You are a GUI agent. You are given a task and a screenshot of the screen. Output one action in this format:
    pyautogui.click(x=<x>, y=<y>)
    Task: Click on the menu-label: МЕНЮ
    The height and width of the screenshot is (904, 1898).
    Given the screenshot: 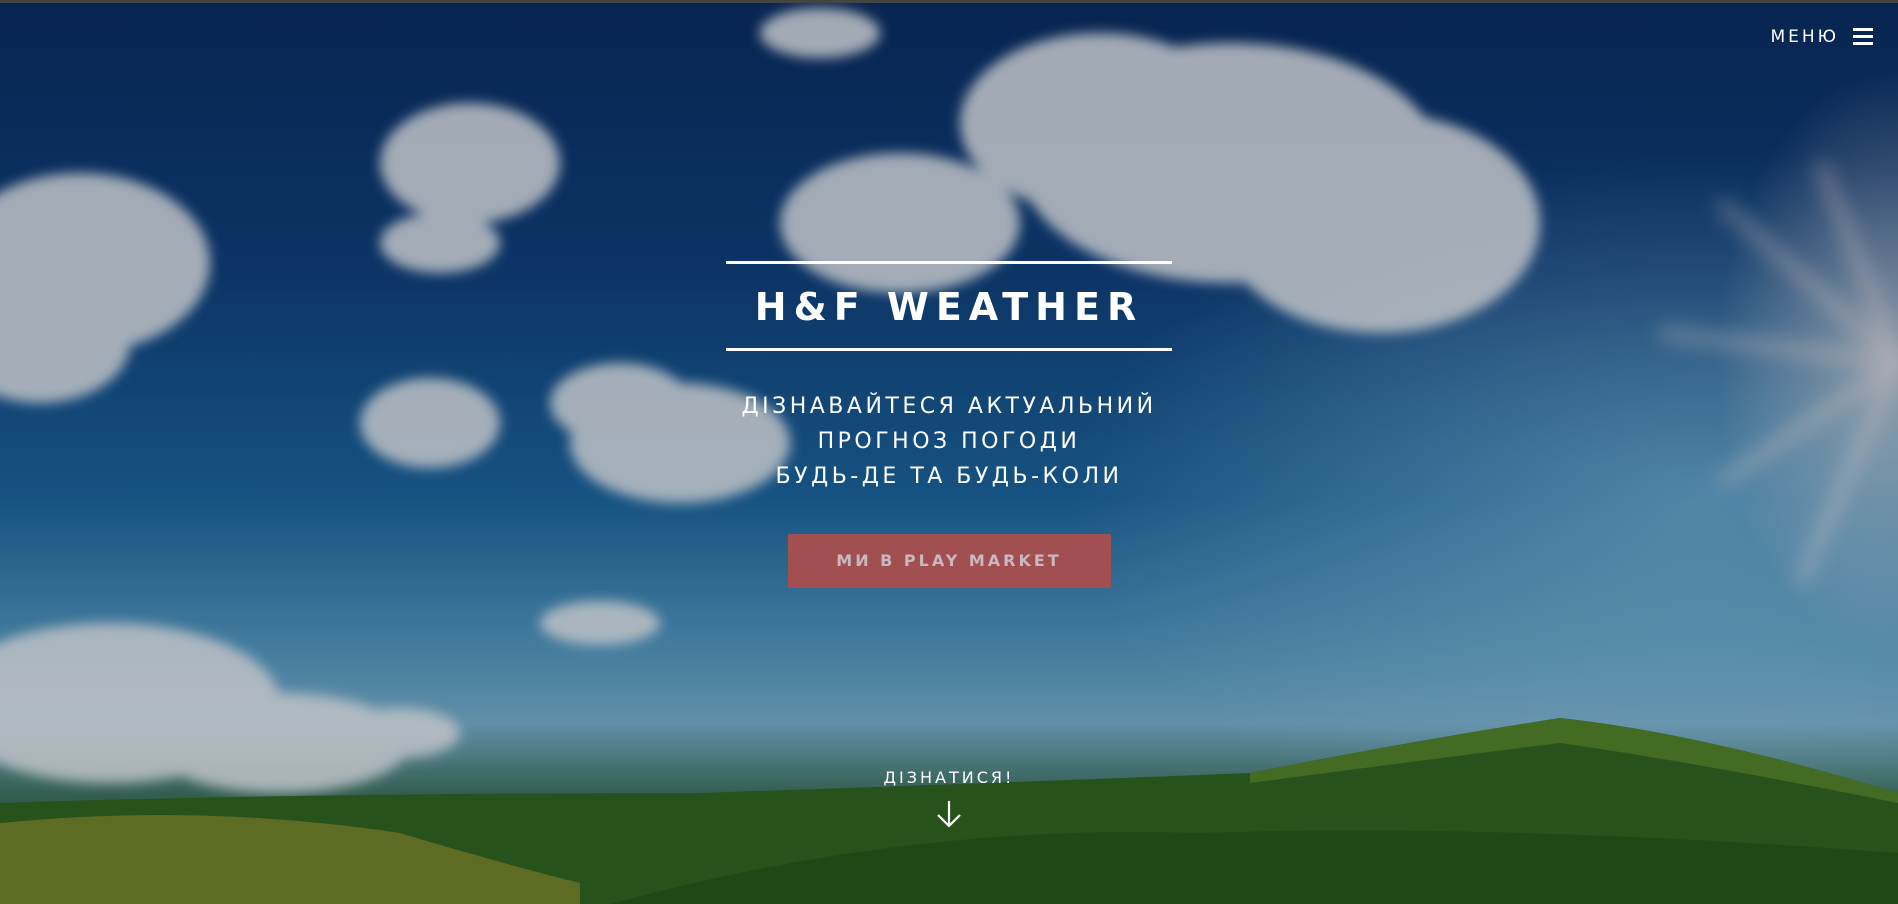 What is the action you would take?
    pyautogui.click(x=1804, y=37)
    